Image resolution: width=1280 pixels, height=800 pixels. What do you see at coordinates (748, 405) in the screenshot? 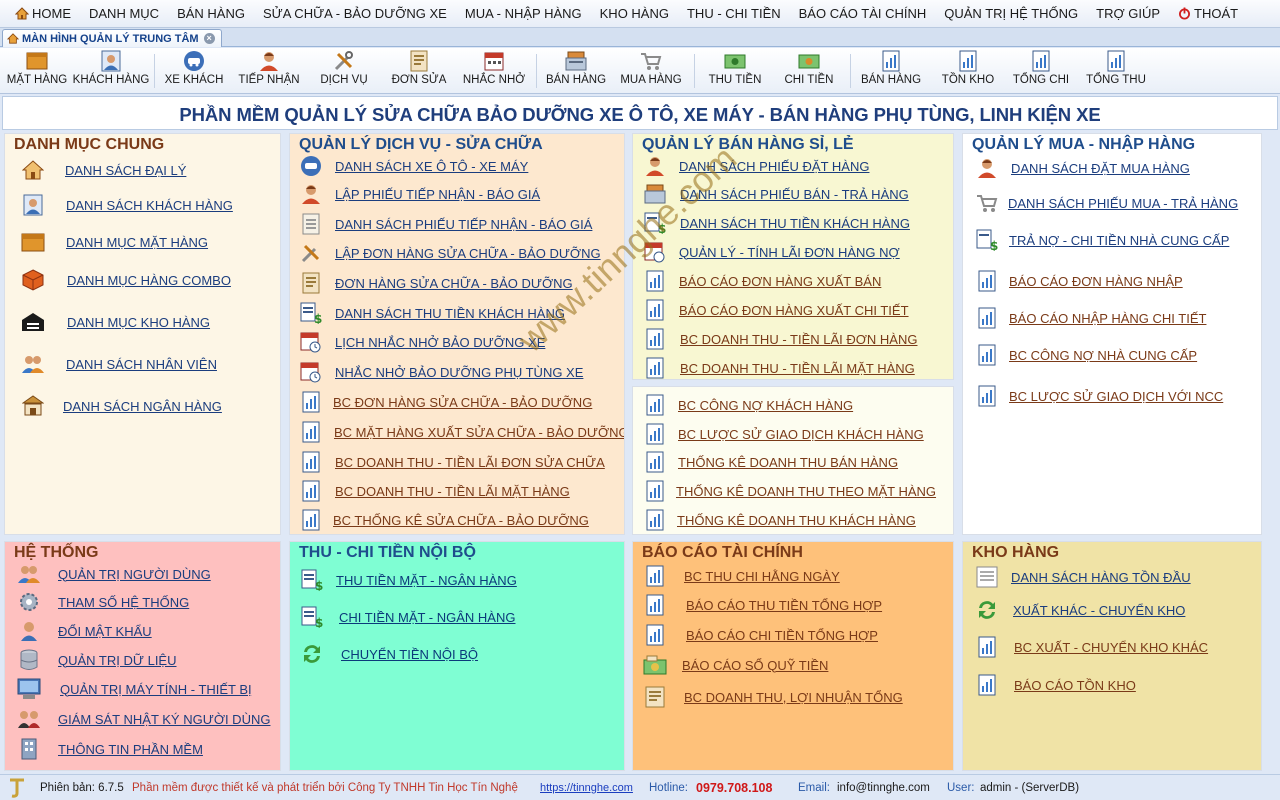
I see `list-item-bc-cong-no-kh: BC CÔNG NỢ KHÁCH HÀNG` at bounding box center [748, 405].